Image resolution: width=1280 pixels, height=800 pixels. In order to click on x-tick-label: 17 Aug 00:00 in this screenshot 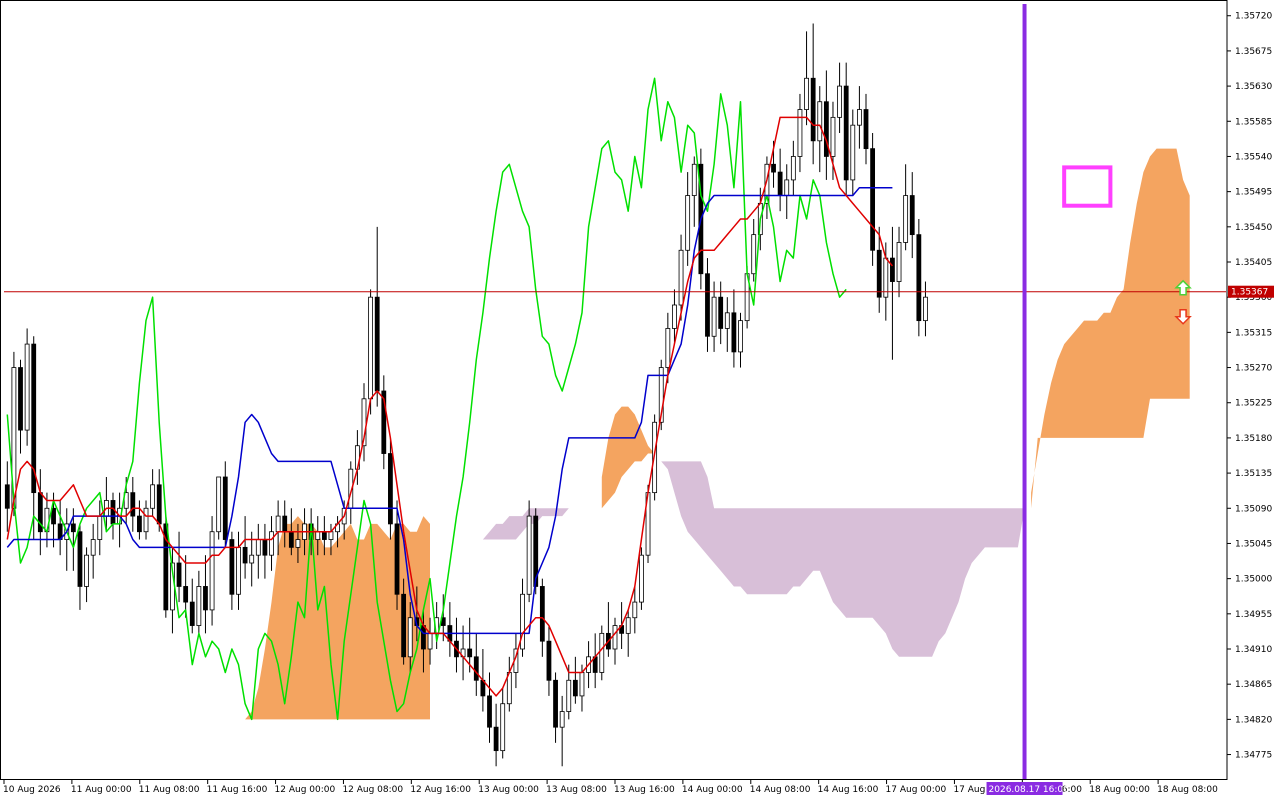, I will do `click(916, 790)`.